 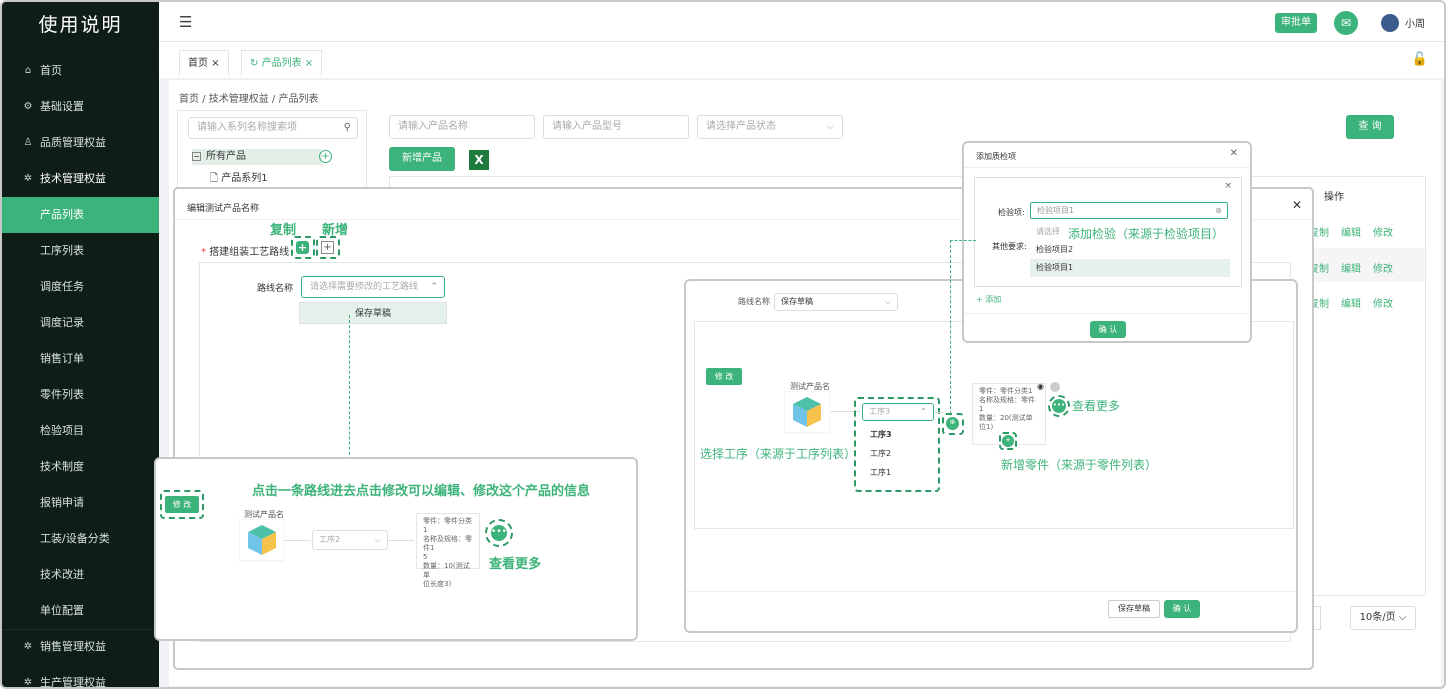 I want to click on add-icon: +, so click(x=325, y=156).